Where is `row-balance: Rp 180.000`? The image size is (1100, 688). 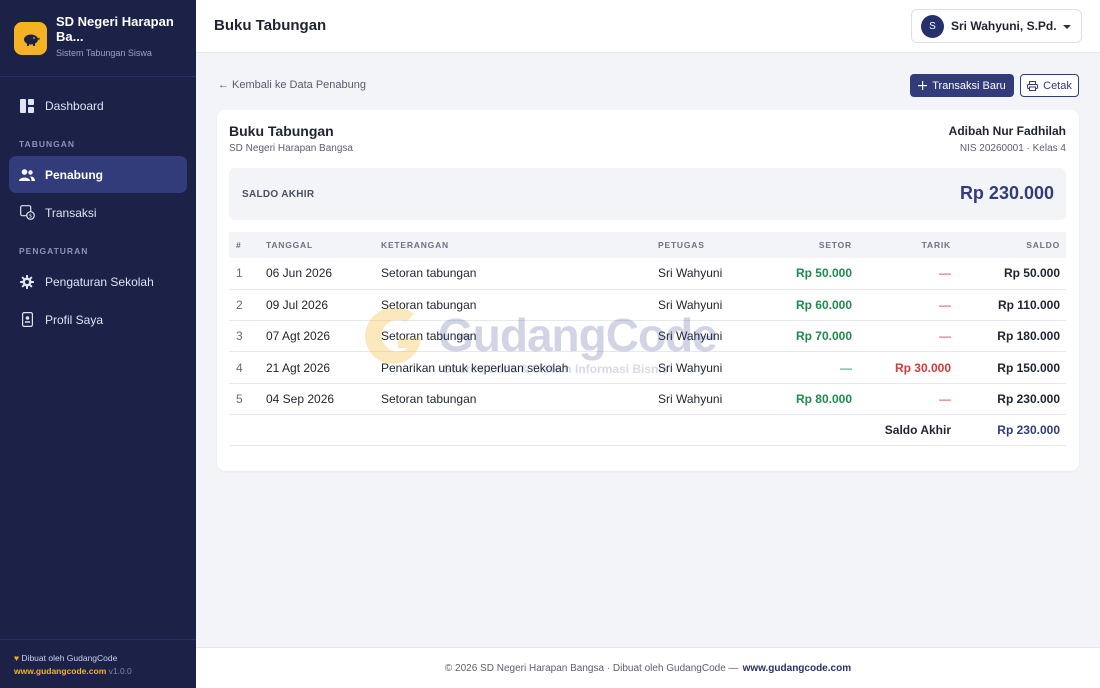 row-balance: Rp 180.000 is located at coordinates (1008, 336).